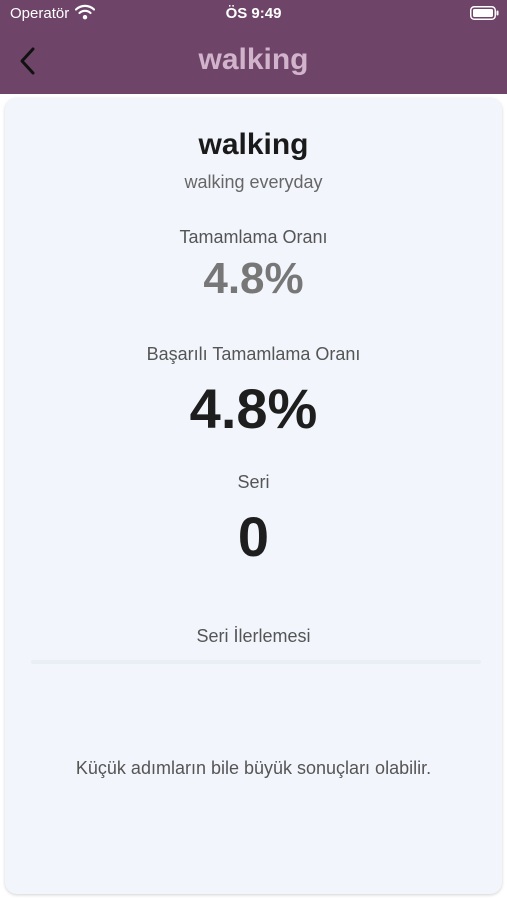 This screenshot has width=507, height=900. I want to click on habit-title: walking, so click(253, 144).